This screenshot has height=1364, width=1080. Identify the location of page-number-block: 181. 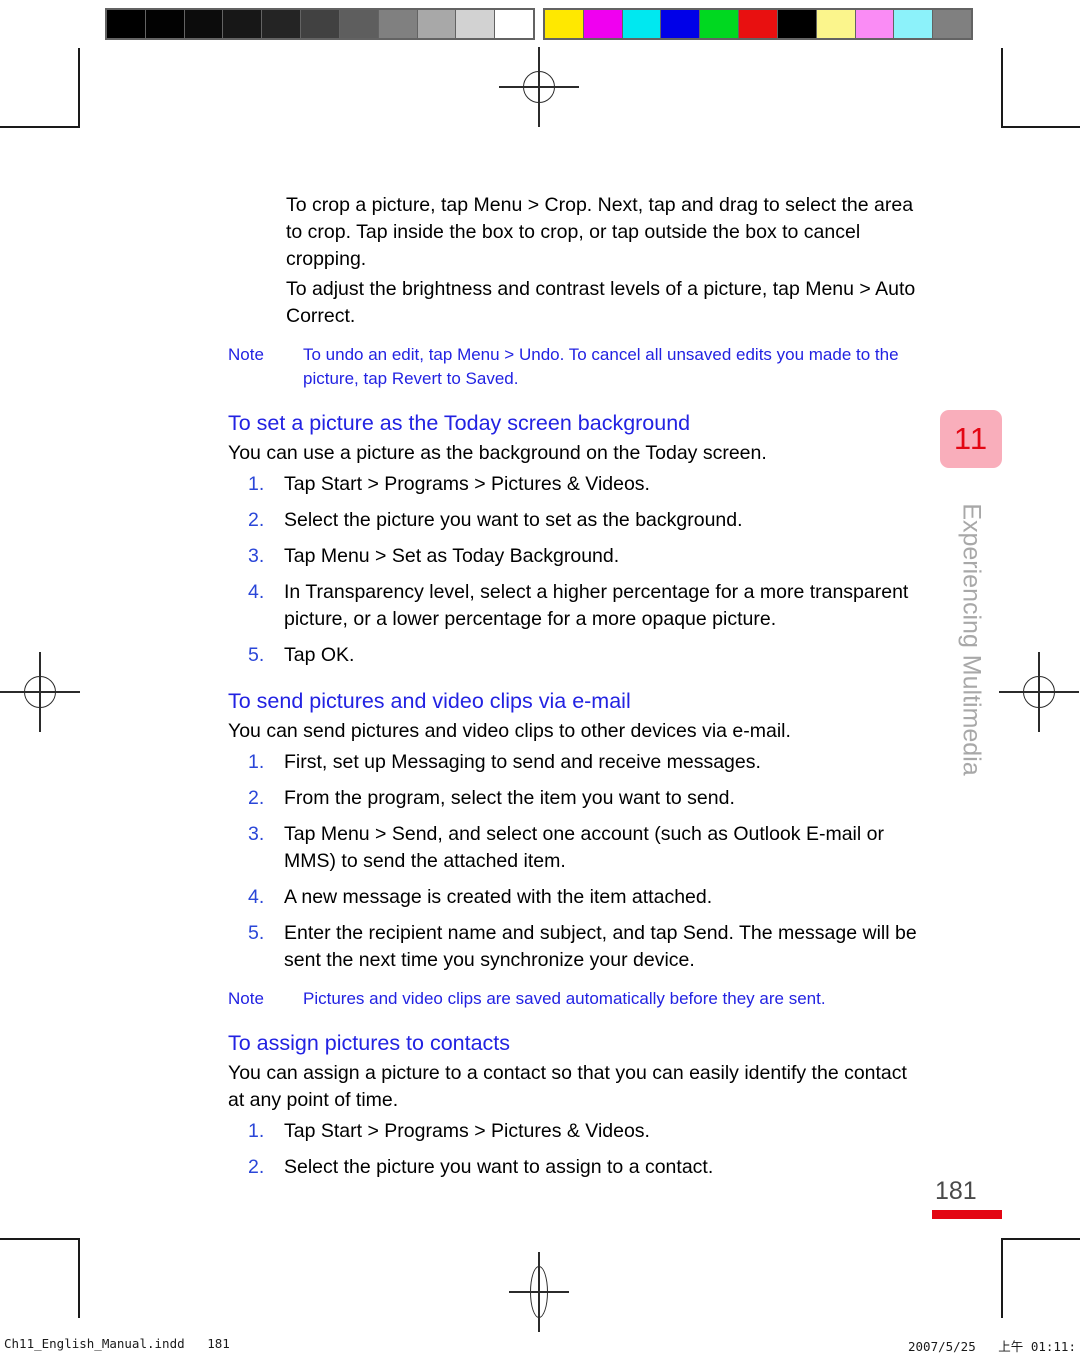
(970, 1197).